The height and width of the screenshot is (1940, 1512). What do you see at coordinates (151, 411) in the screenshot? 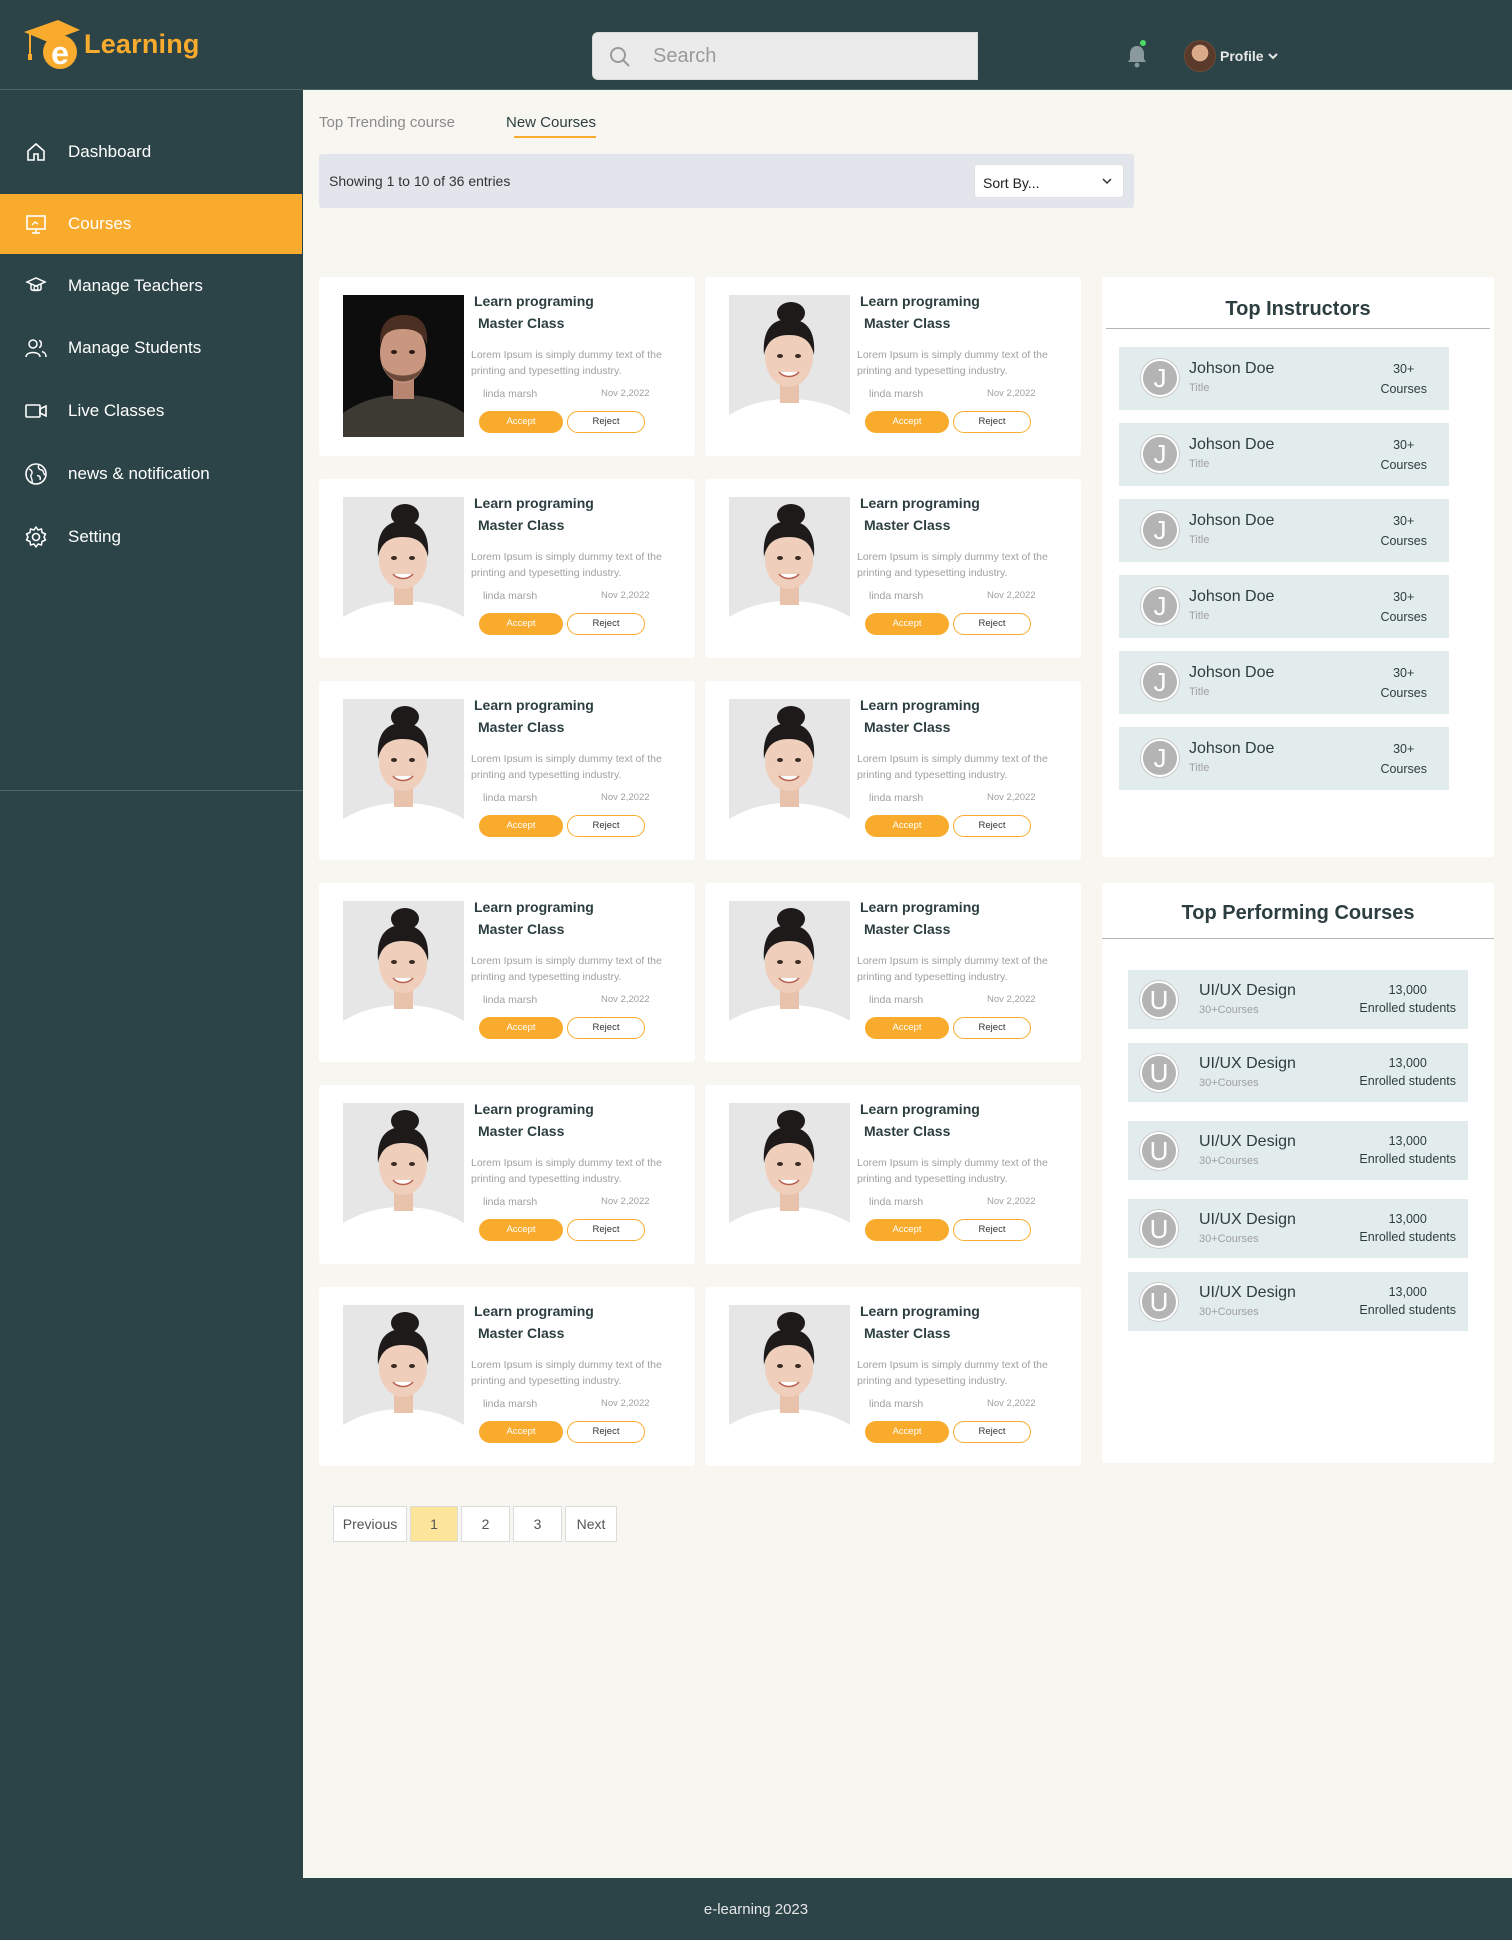
I see `sidebar-item-live-classes: Live Classes` at bounding box center [151, 411].